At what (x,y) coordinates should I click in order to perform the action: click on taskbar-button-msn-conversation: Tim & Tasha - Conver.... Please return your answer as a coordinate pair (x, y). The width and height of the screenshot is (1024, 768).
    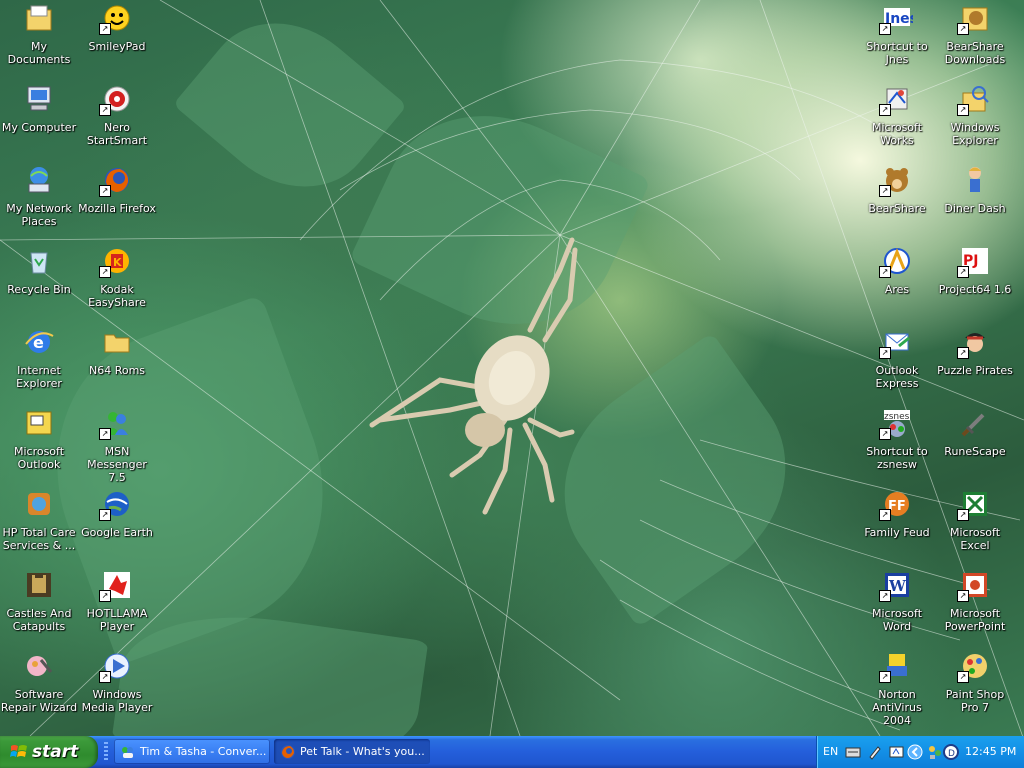
    Looking at the image, I should click on (192, 751).